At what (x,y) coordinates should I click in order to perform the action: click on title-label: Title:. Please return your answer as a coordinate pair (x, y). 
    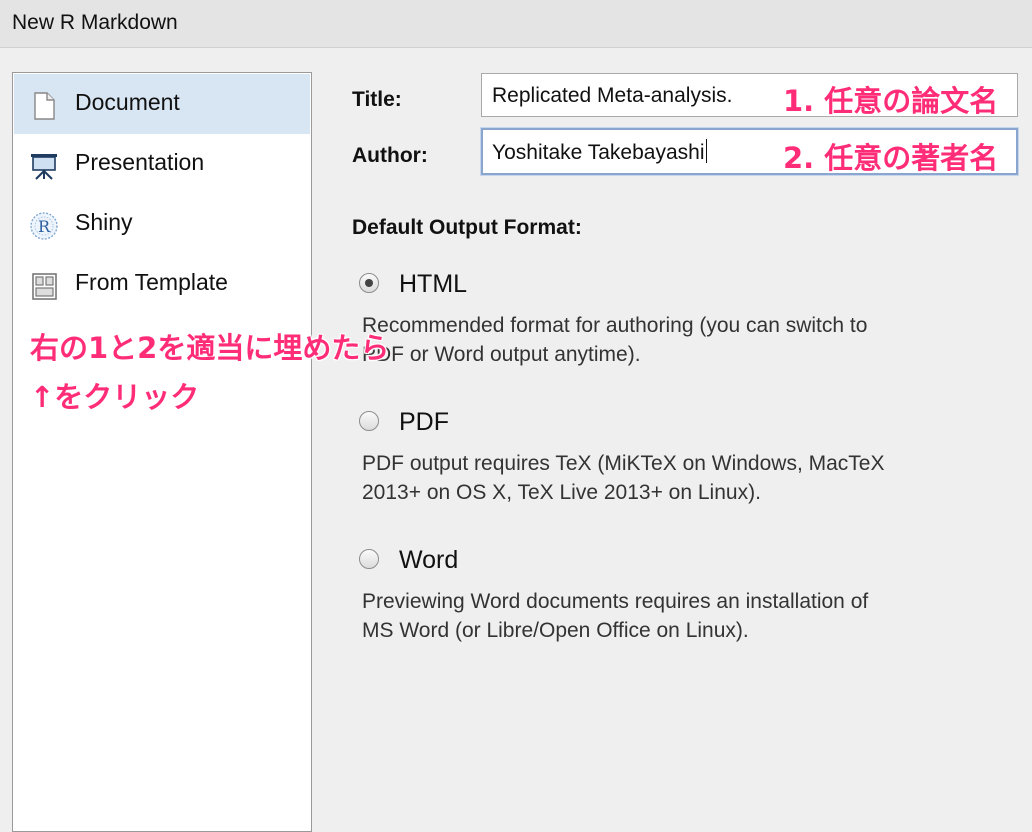
    Looking at the image, I should click on (377, 99).